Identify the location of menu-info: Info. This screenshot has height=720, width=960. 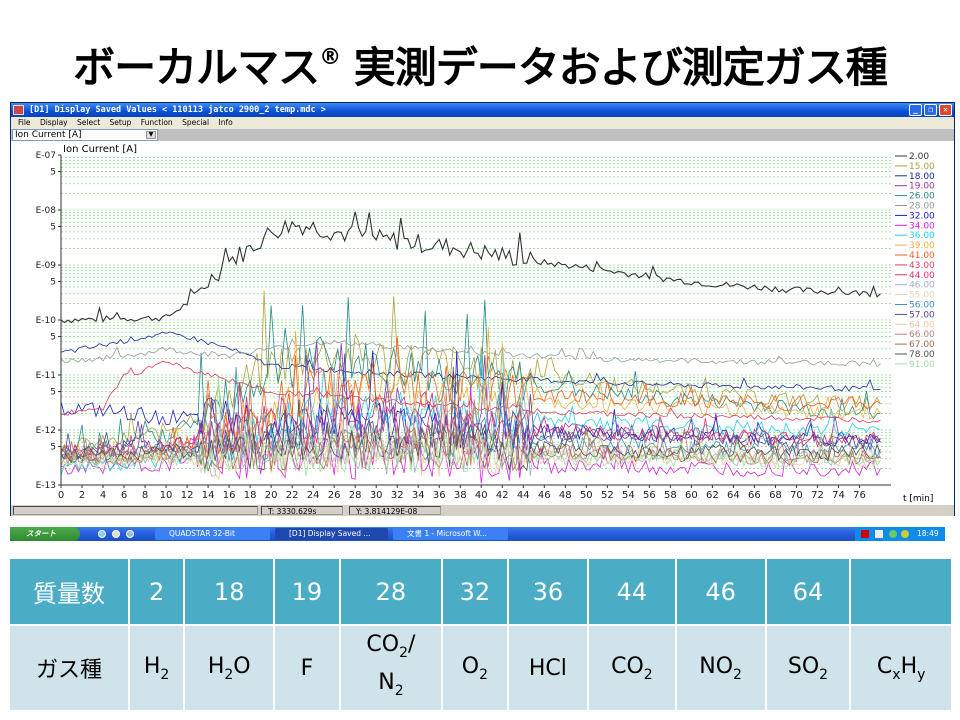
(225, 123).